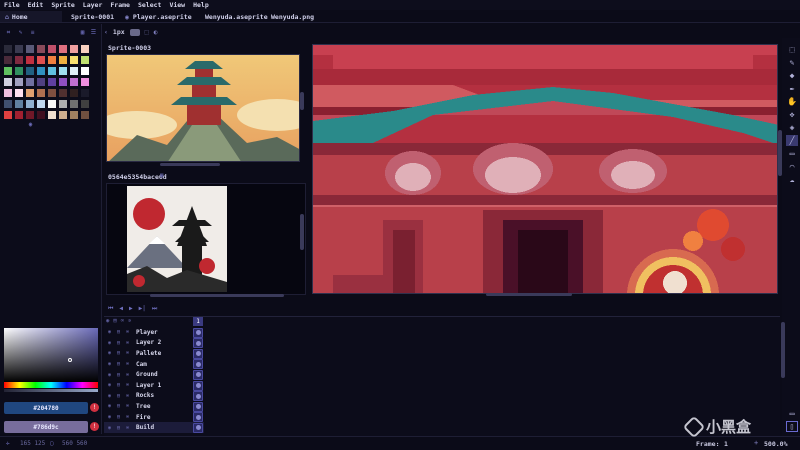 This screenshot has width=800, height=450. Describe the element at coordinates (154, 417) in the screenshot. I see `layer-row: ◉ ▤ ∞ Fire` at that location.